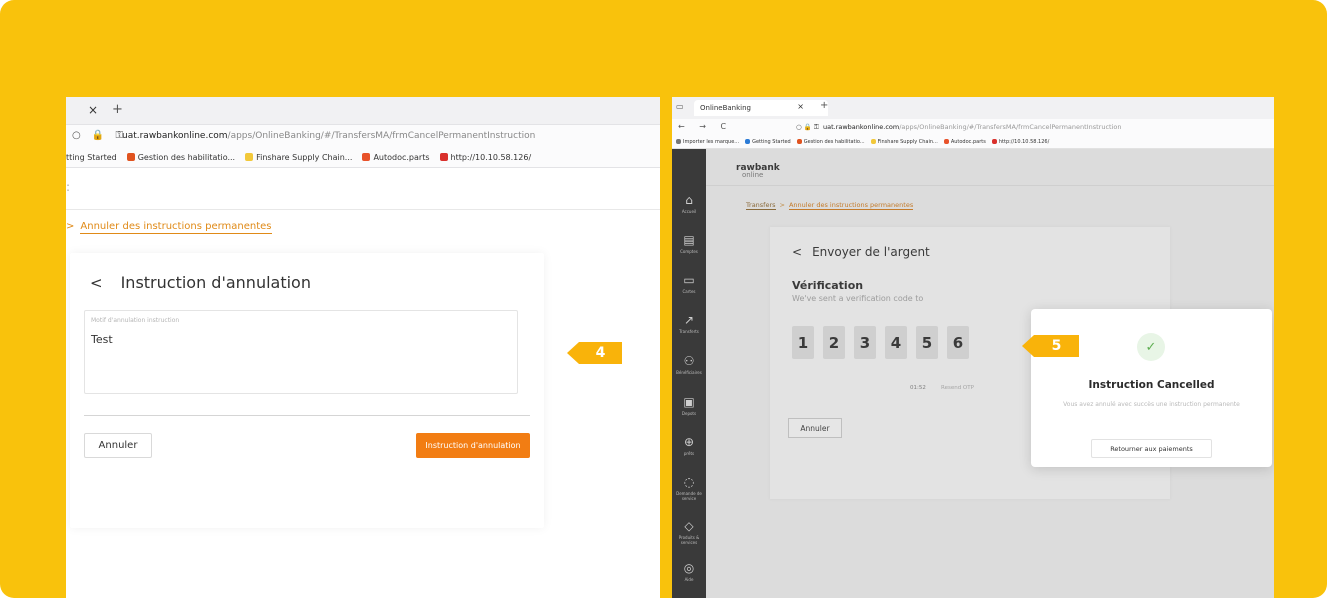 This screenshot has height=598, width=1327. Describe the element at coordinates (725, 108) in the screenshot. I see `tab-title: OnlineBanking` at that location.